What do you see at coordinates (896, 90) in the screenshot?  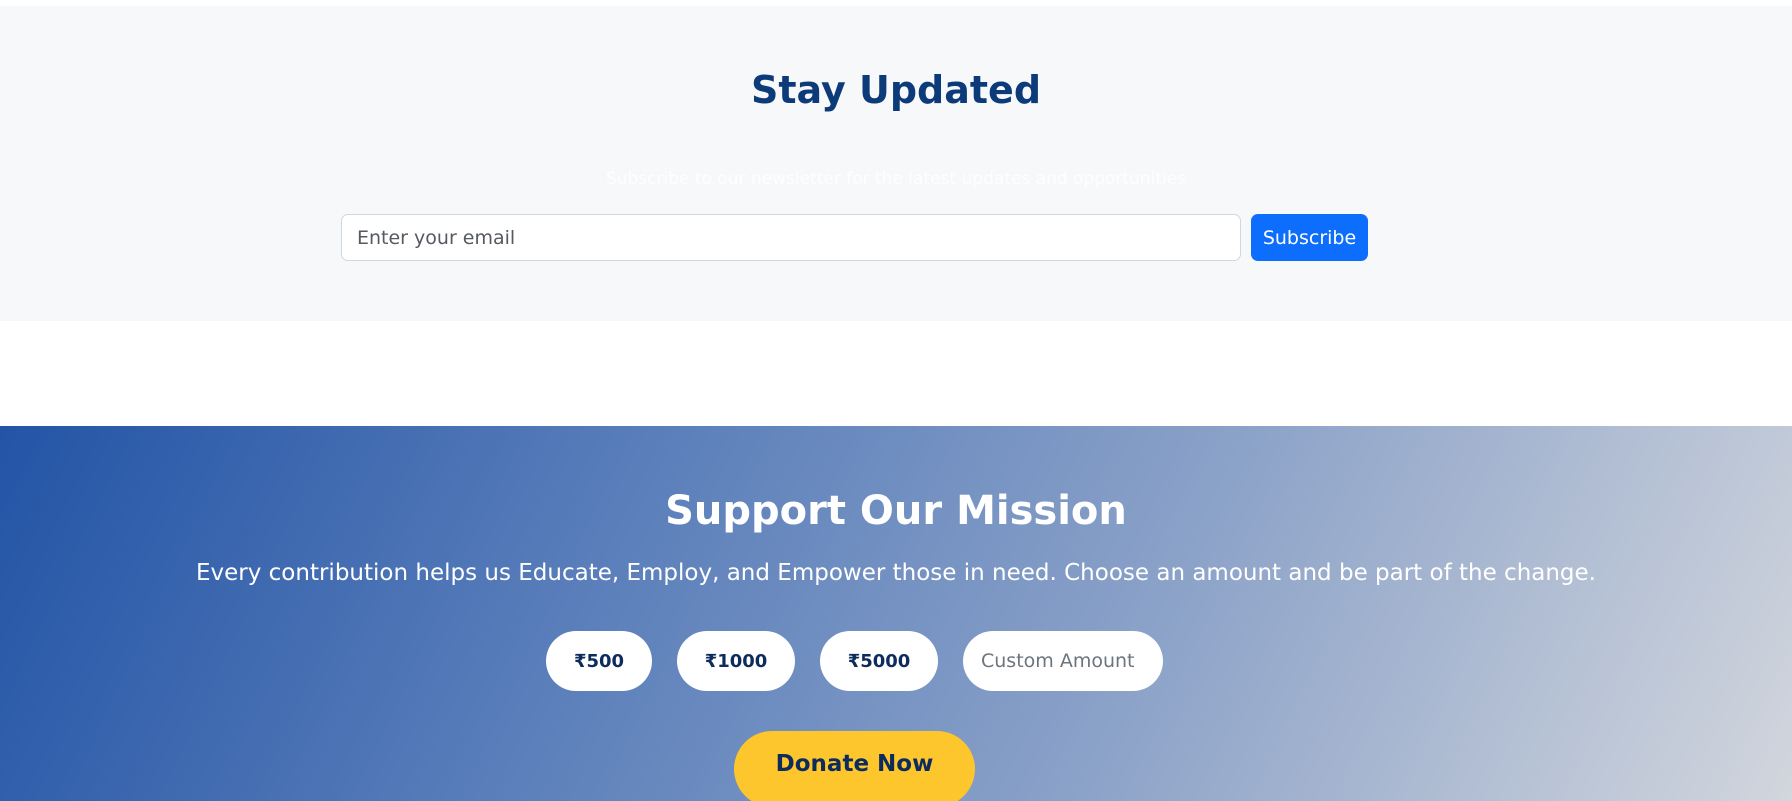 I see `newsletter-title: Stay Updated` at bounding box center [896, 90].